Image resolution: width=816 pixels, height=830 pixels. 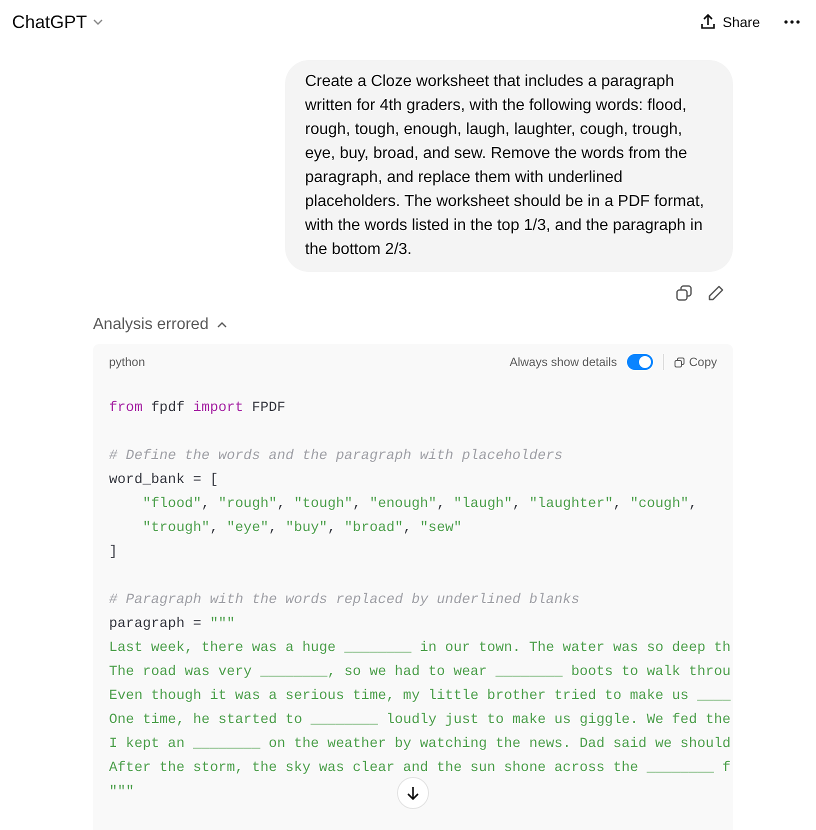 I want to click on share-button: Share, so click(x=729, y=22).